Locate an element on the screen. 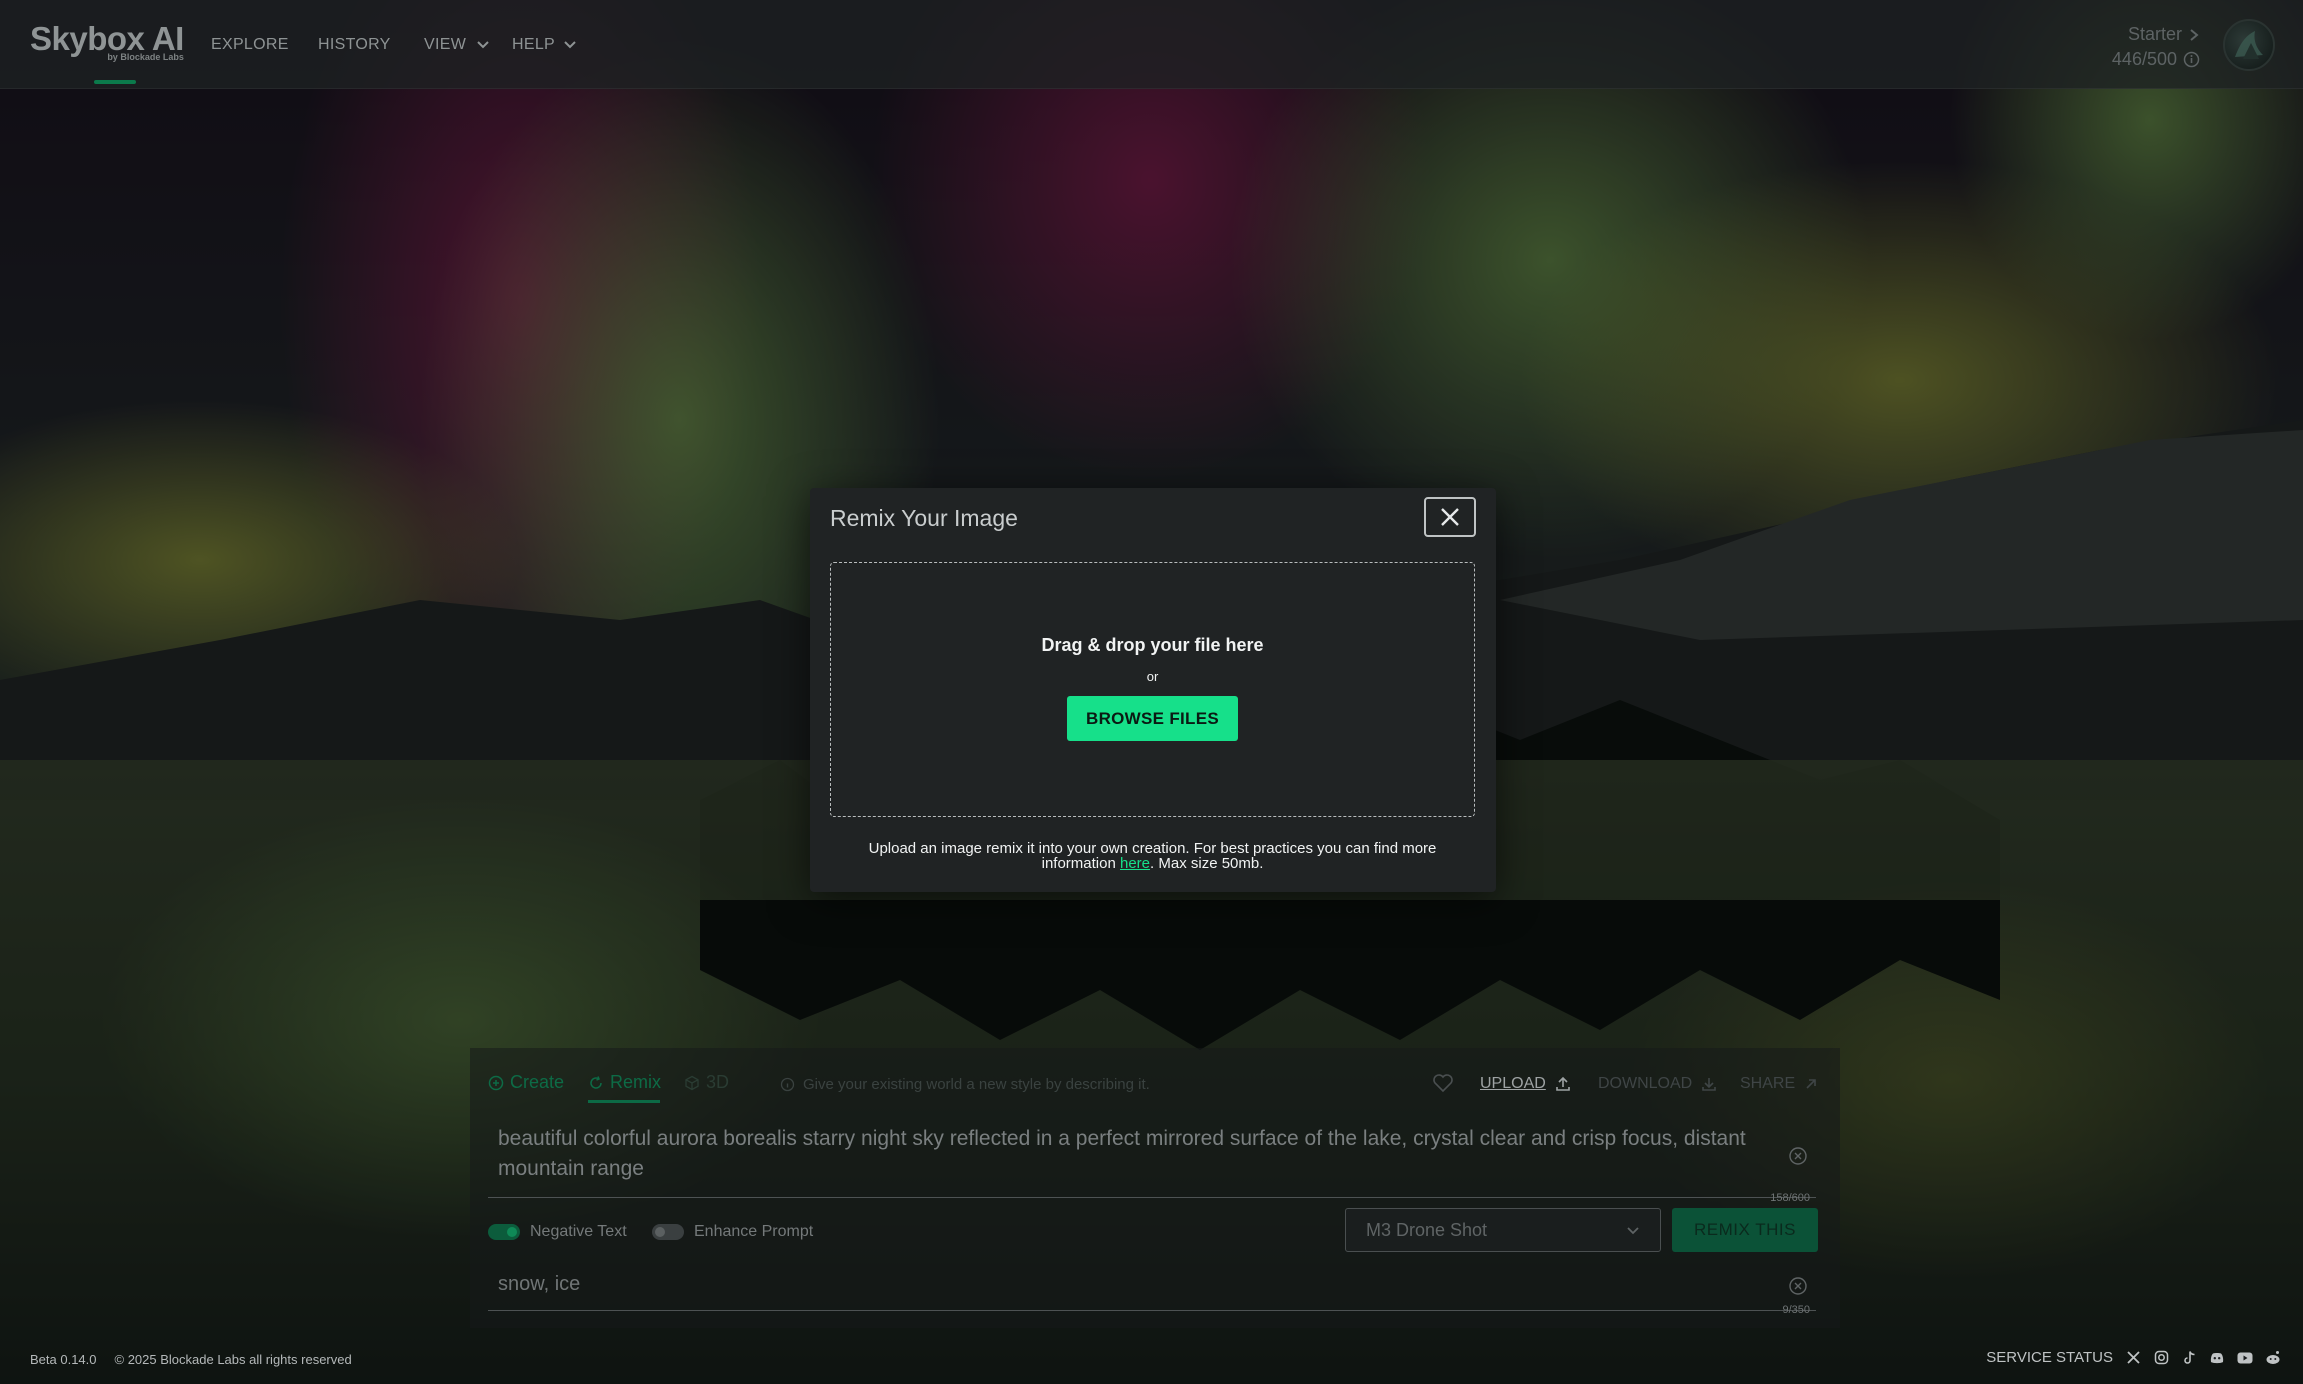 The height and width of the screenshot is (1384, 2303). close-icon is located at coordinates (1450, 517).